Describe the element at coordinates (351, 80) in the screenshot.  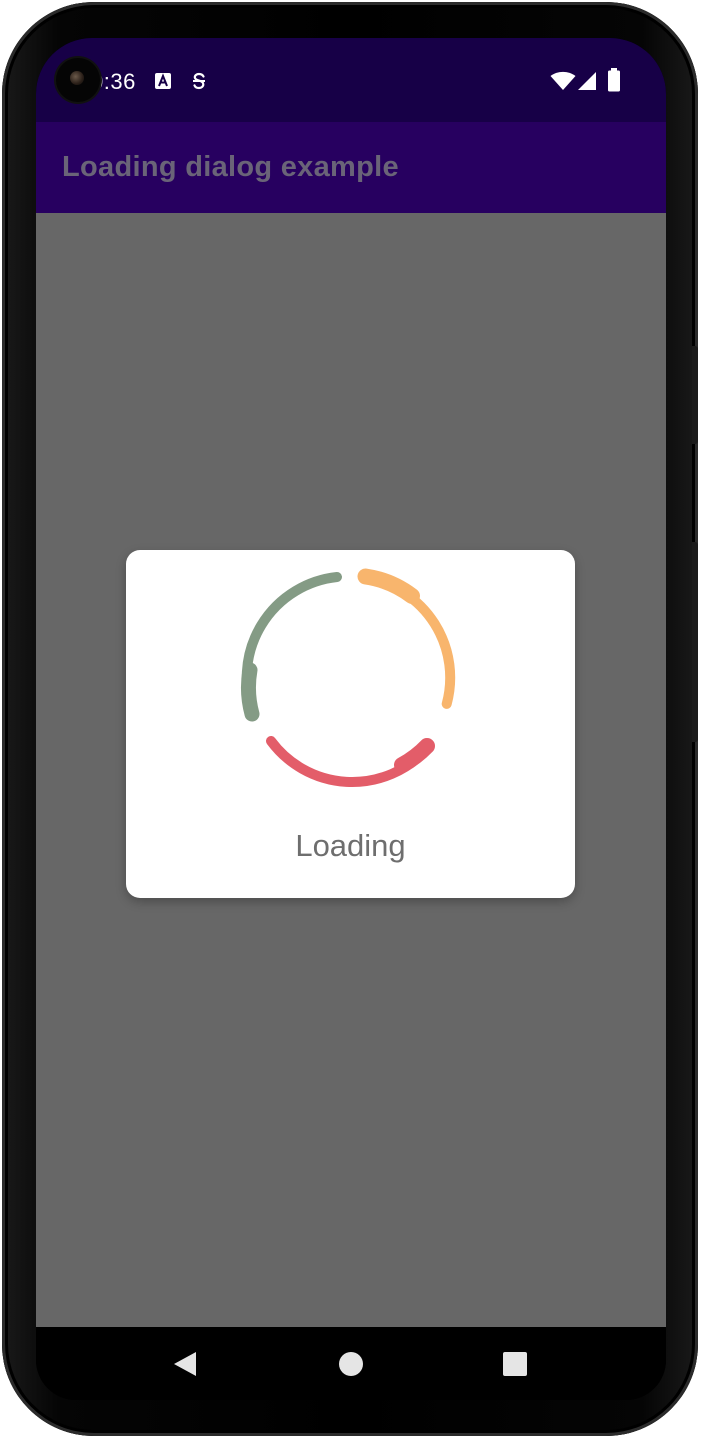
I see `status-bar: 0:36` at that location.